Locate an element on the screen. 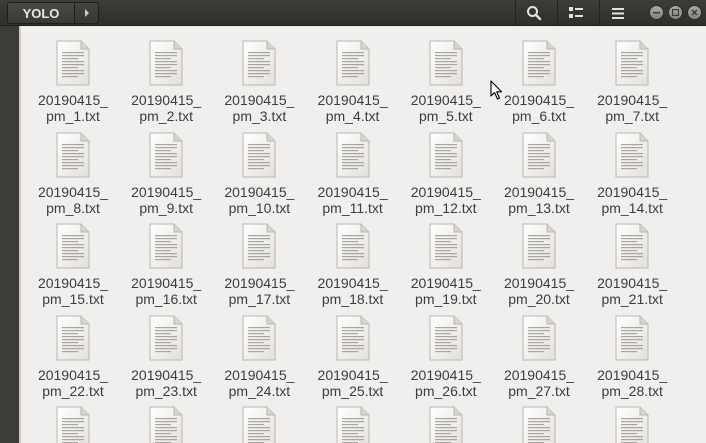  sidebar-strip is located at coordinates (9, 234).